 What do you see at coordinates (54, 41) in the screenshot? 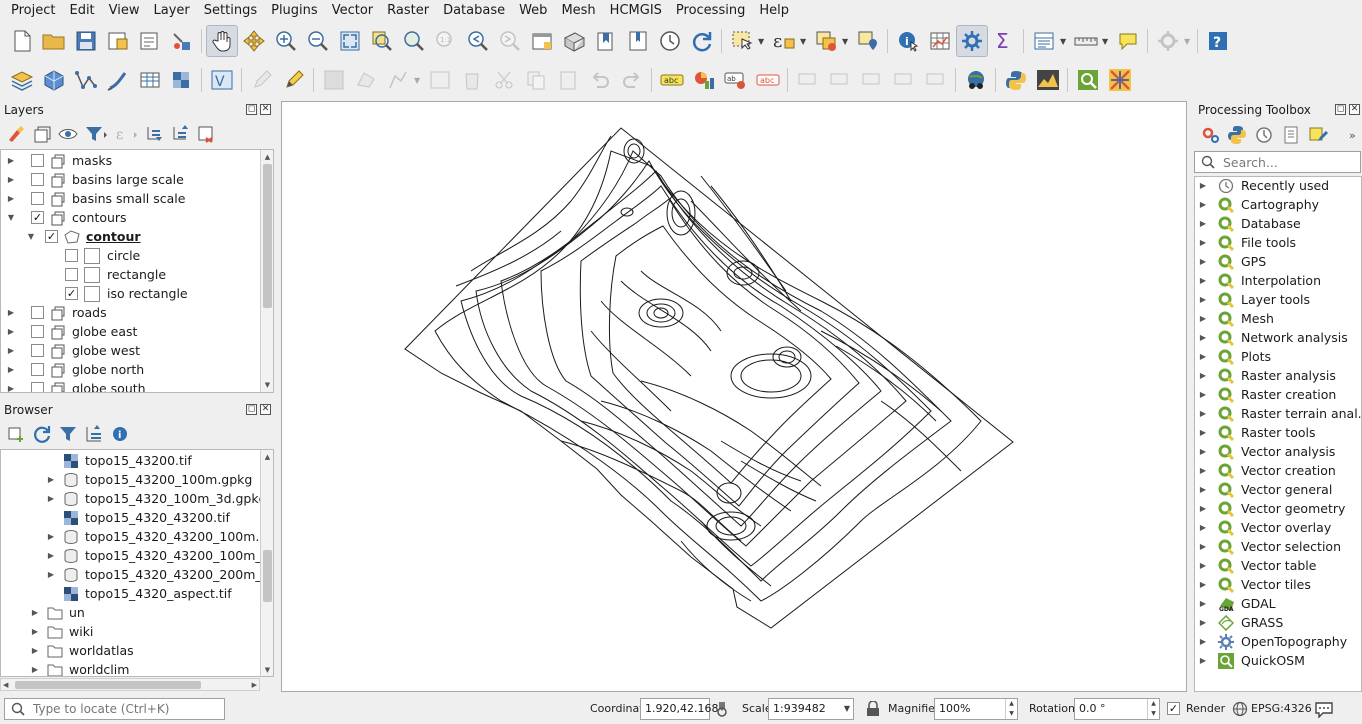
I see `open-project-button` at bounding box center [54, 41].